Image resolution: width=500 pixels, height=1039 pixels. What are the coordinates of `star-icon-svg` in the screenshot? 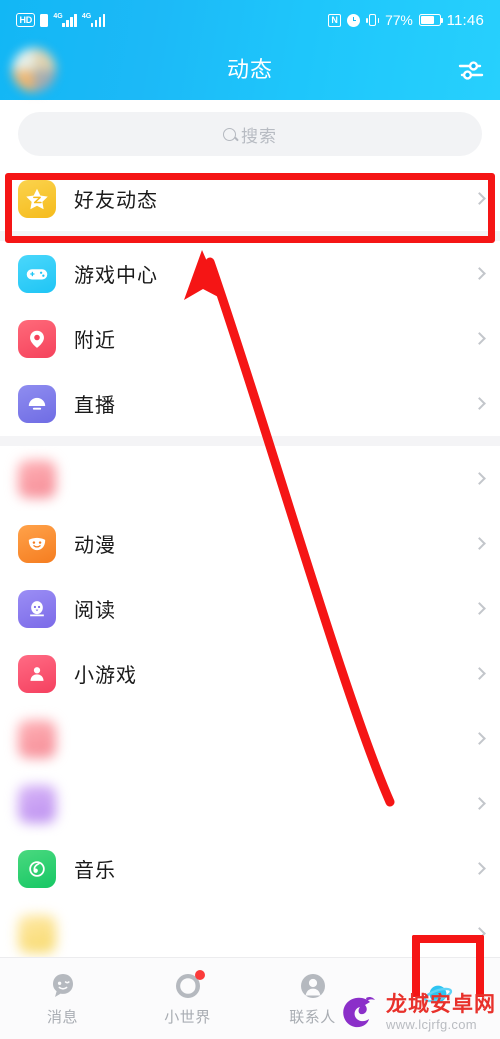 It's located at (37, 198).